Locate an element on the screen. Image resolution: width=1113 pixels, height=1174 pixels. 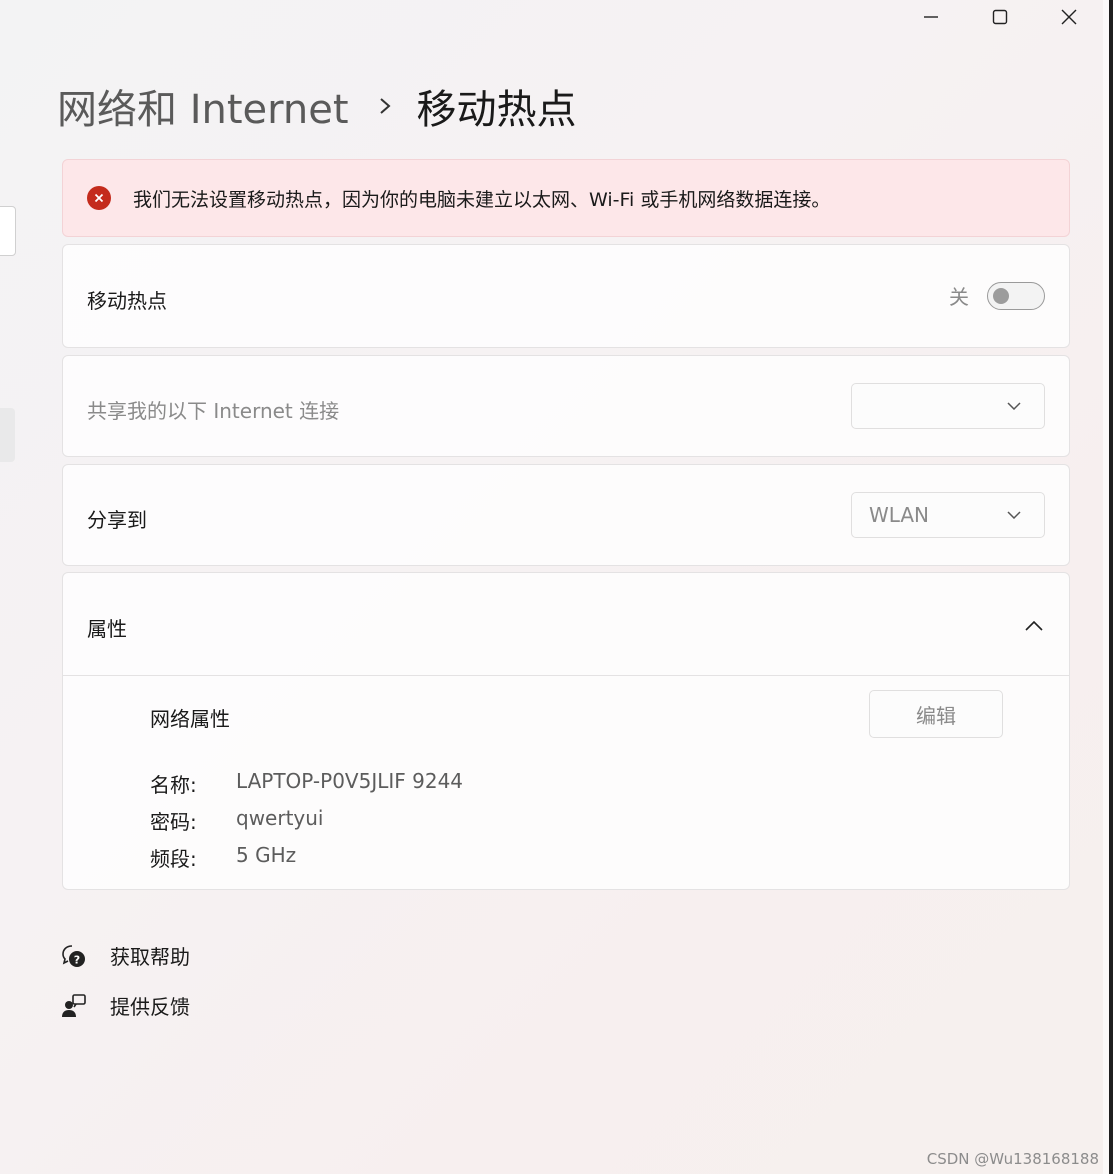
breadcrumb: 网络和 Internet 移动热点 is located at coordinates (317, 106).